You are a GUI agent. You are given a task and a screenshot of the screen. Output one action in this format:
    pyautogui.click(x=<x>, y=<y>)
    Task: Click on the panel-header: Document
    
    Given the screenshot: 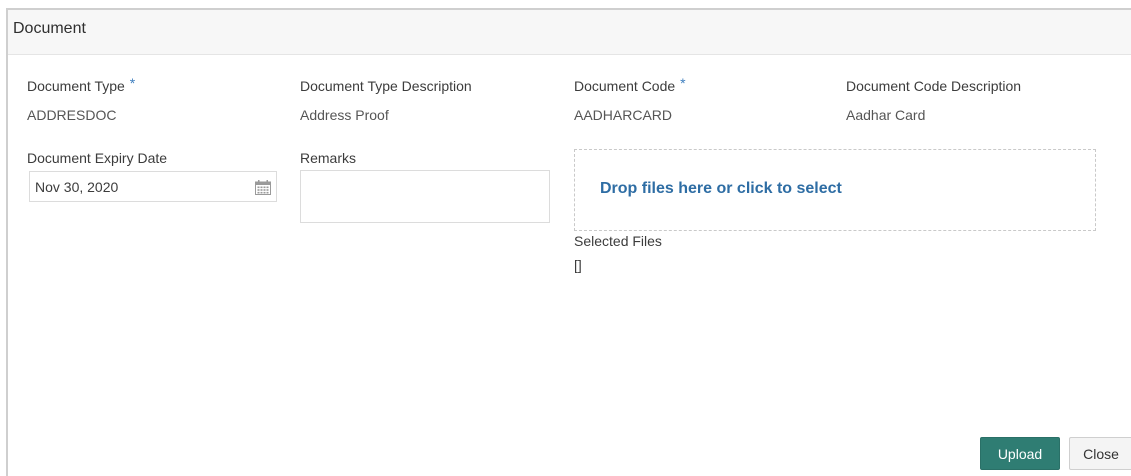 What is the action you would take?
    pyautogui.click(x=569, y=32)
    